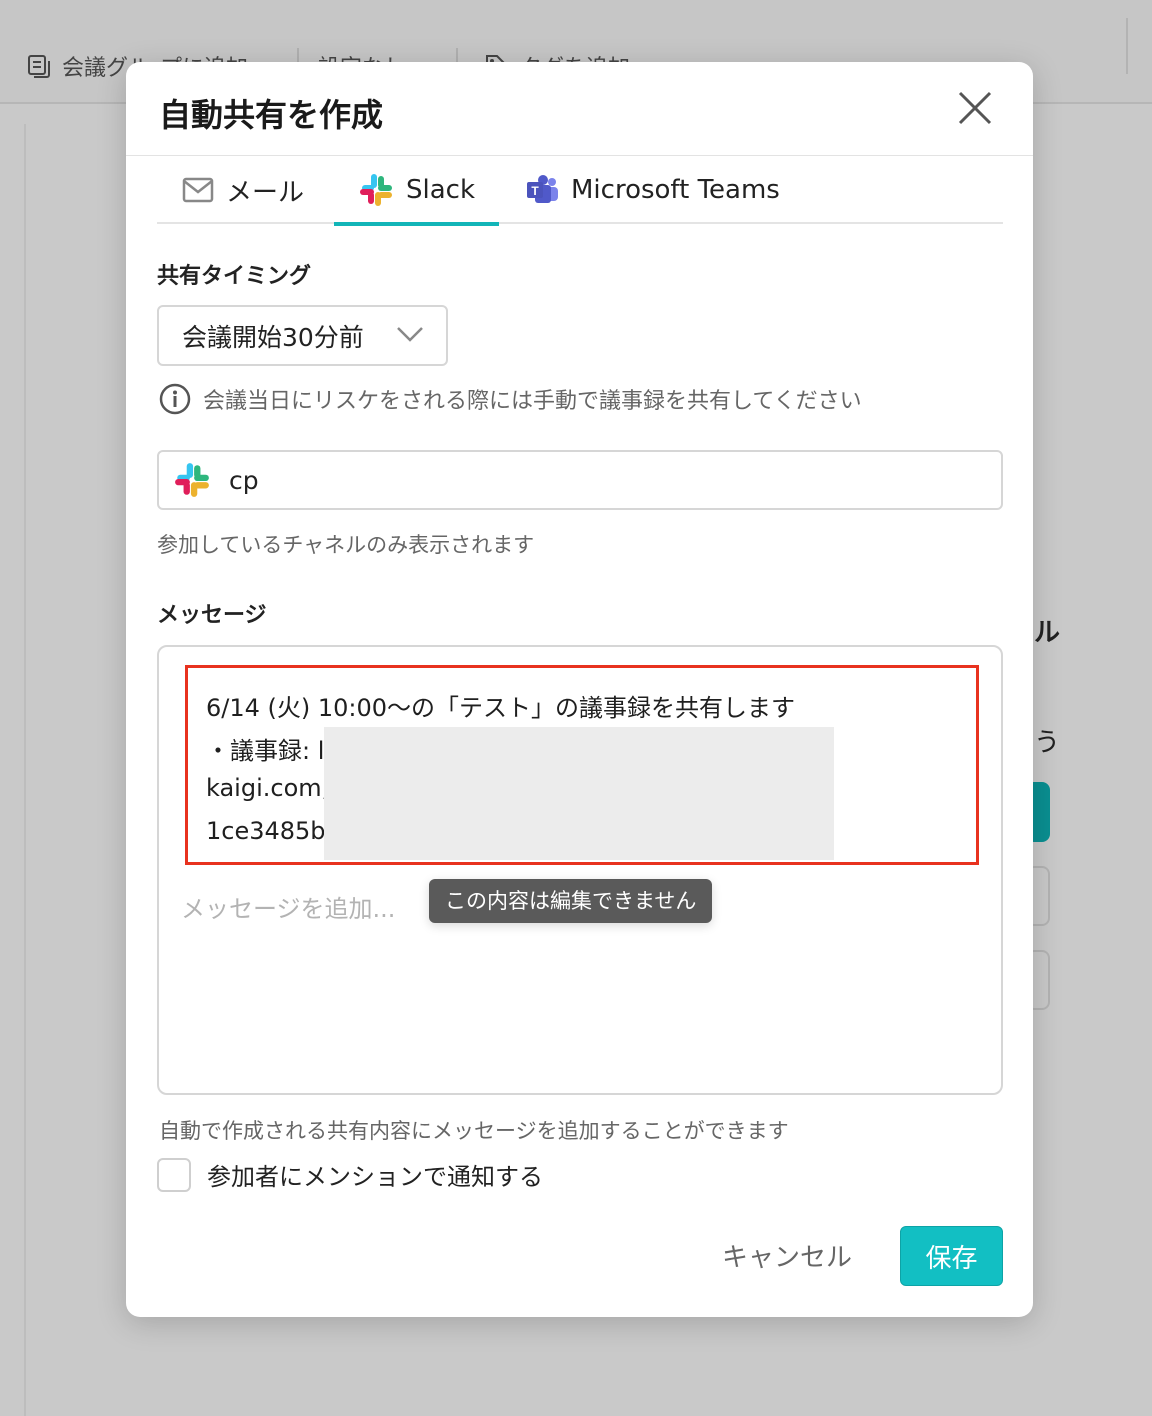  What do you see at coordinates (198, 190) in the screenshot?
I see `mail-icon` at bounding box center [198, 190].